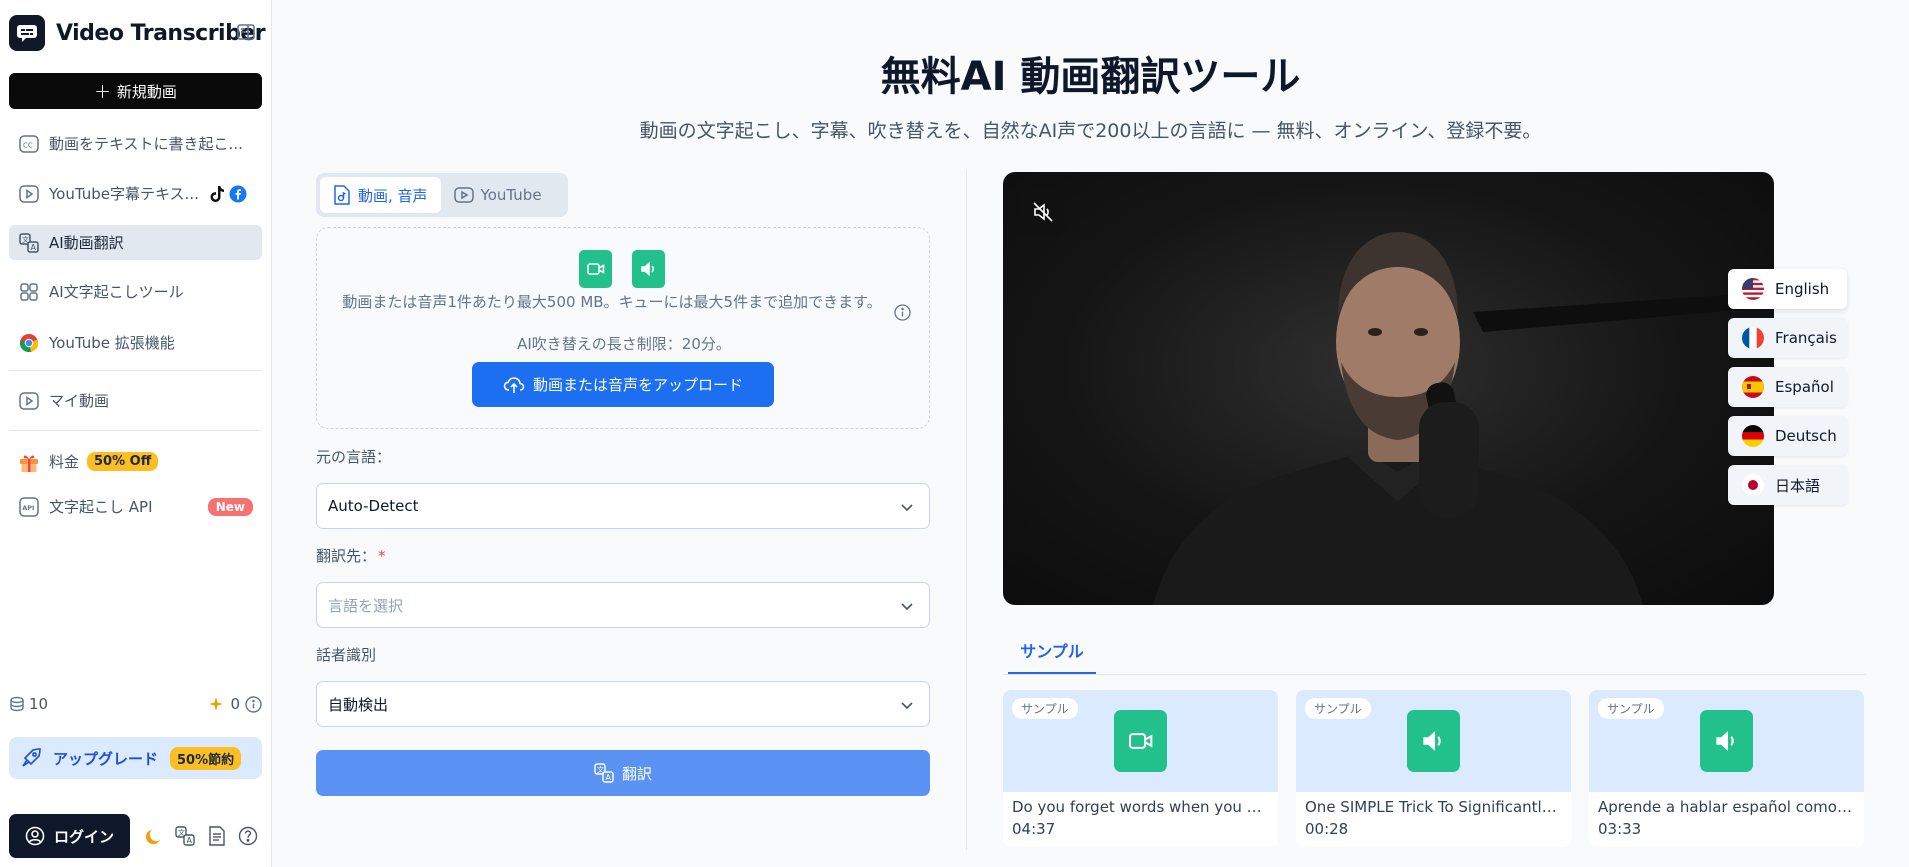  Describe the element at coordinates (64, 462) in the screenshot. I see `sidebar-item-label: 料金` at that location.